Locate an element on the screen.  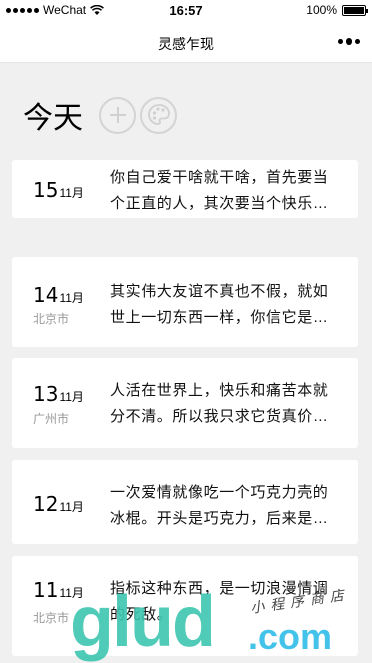
add-entry-button is located at coordinates (117, 115).